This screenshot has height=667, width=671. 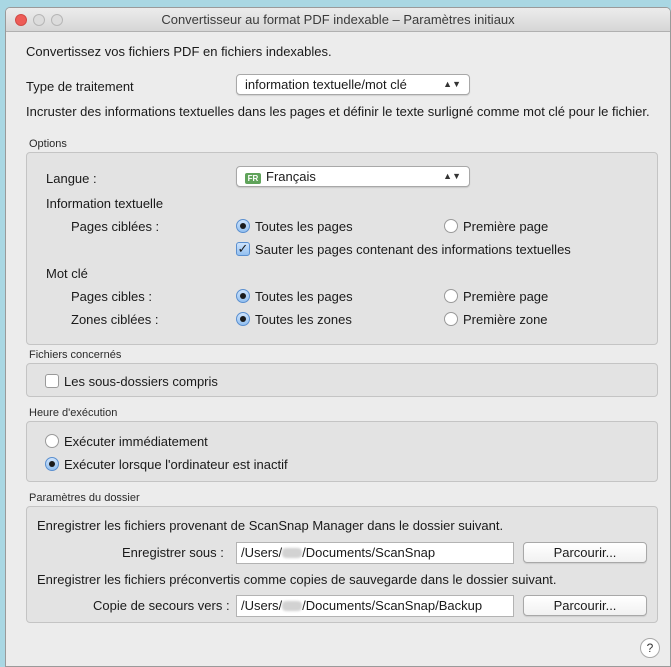 What do you see at coordinates (243, 226) in the screenshot?
I see `text-info-all-pages-radio` at bounding box center [243, 226].